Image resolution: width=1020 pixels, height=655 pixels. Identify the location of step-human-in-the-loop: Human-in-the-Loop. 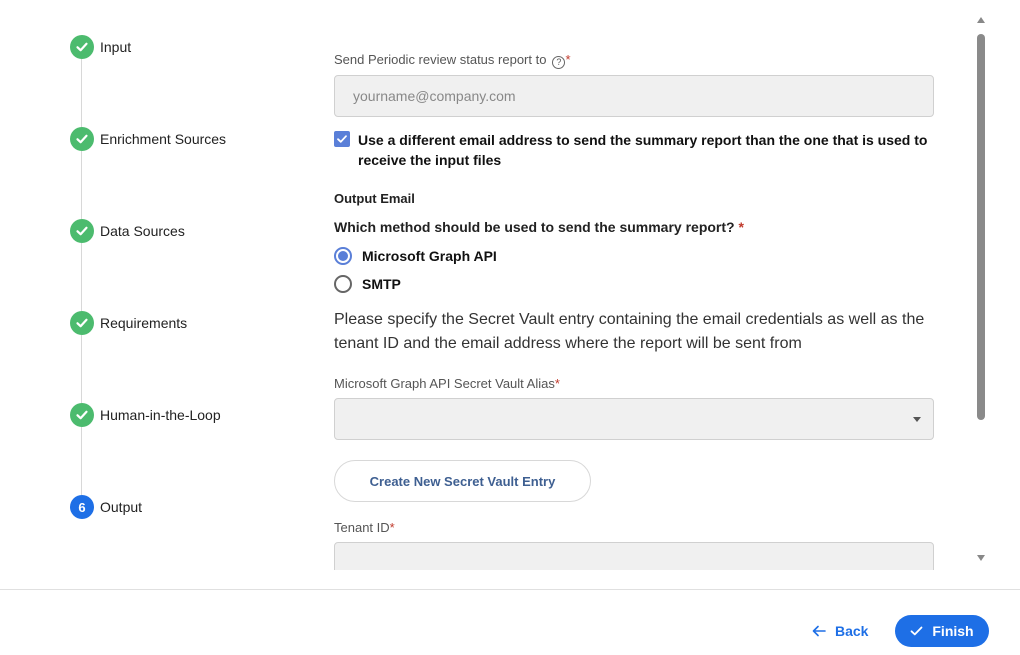
(145, 415).